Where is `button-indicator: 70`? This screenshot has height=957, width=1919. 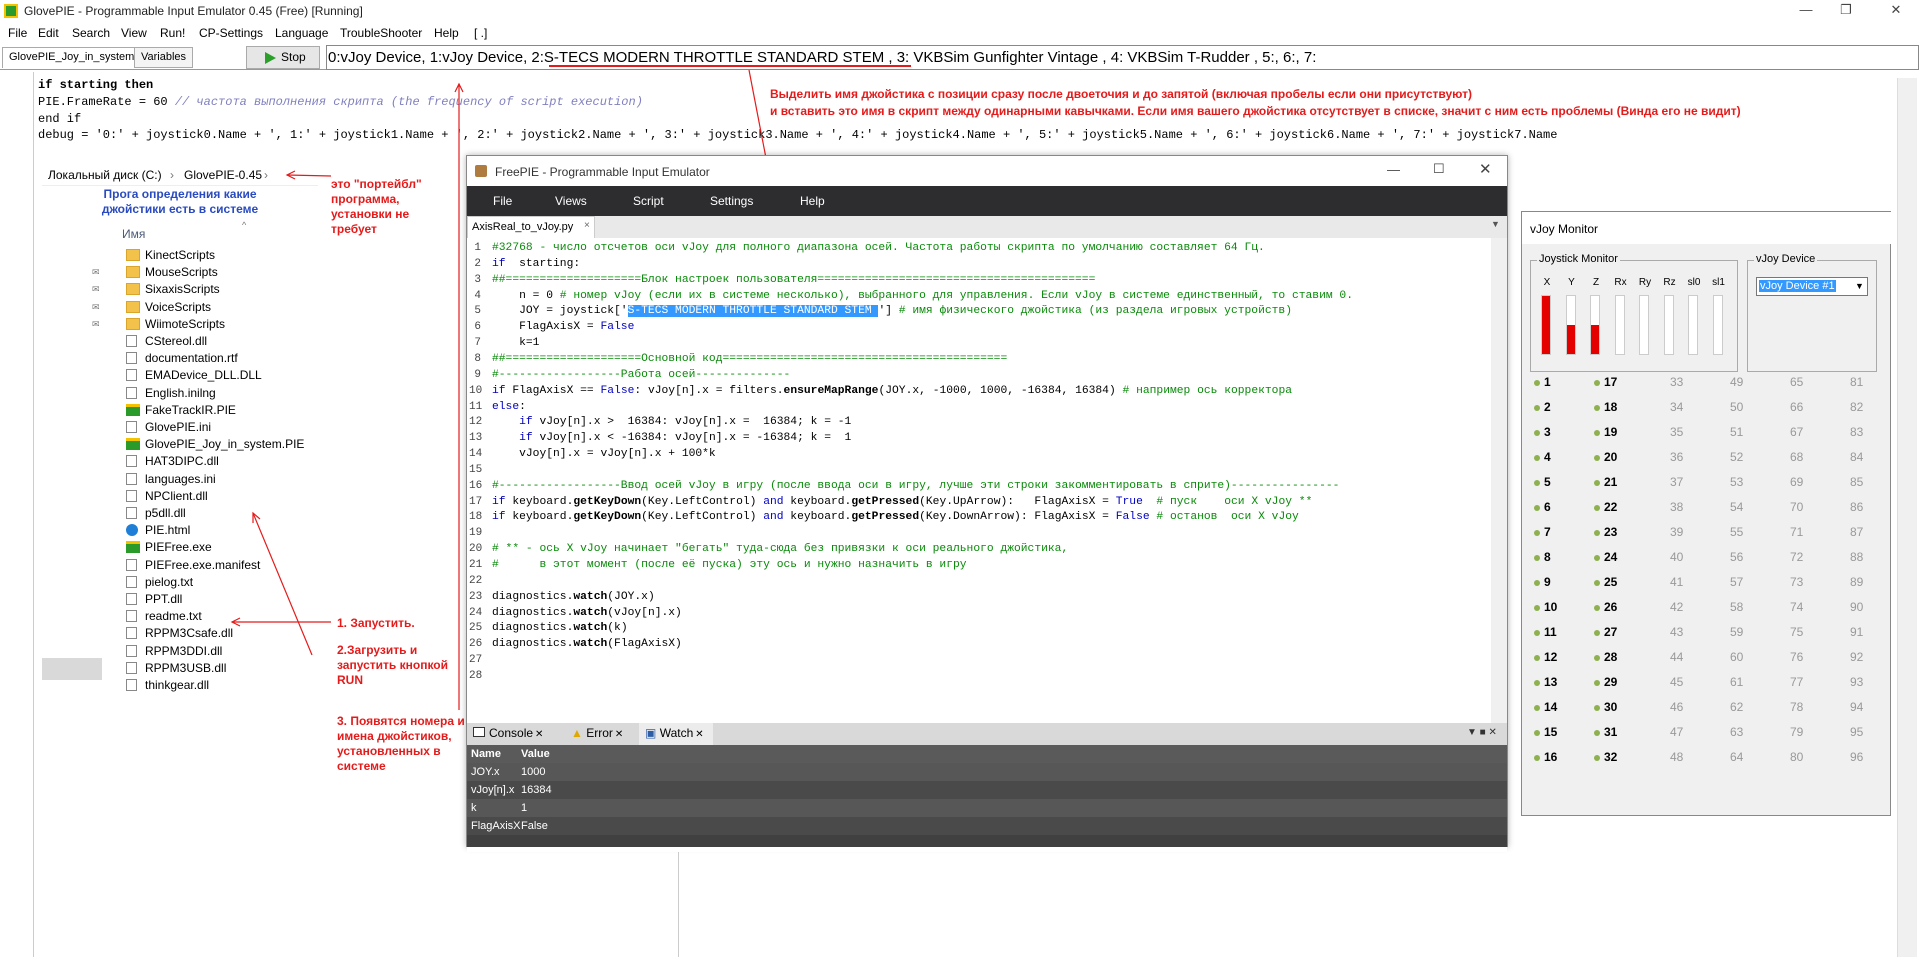
button-indicator: 70 is located at coordinates (1797, 507).